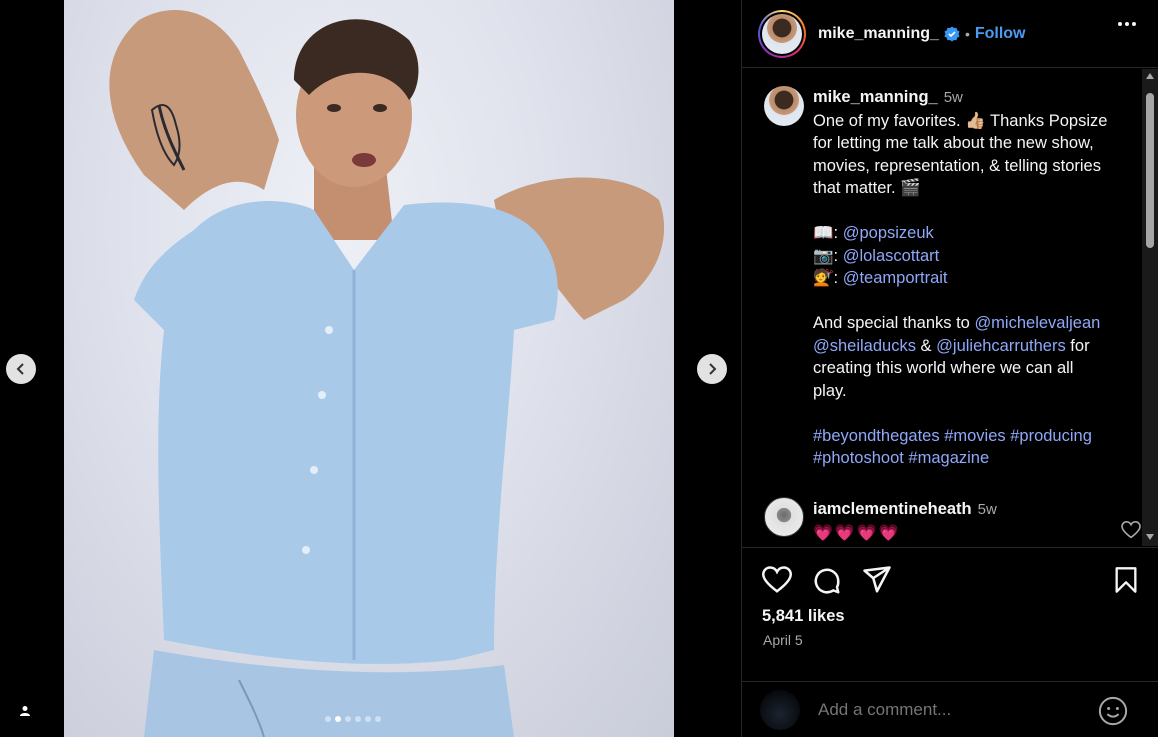 This screenshot has height=737, width=1158. I want to click on post-header: mike_manning_ • Follow, so click(950, 34).